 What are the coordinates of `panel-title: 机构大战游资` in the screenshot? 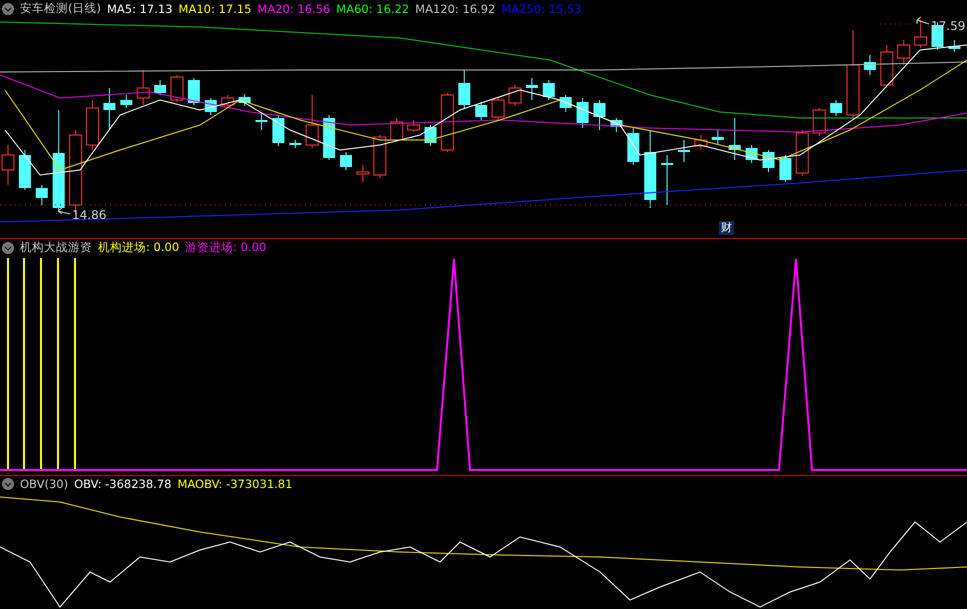 It's located at (56, 247).